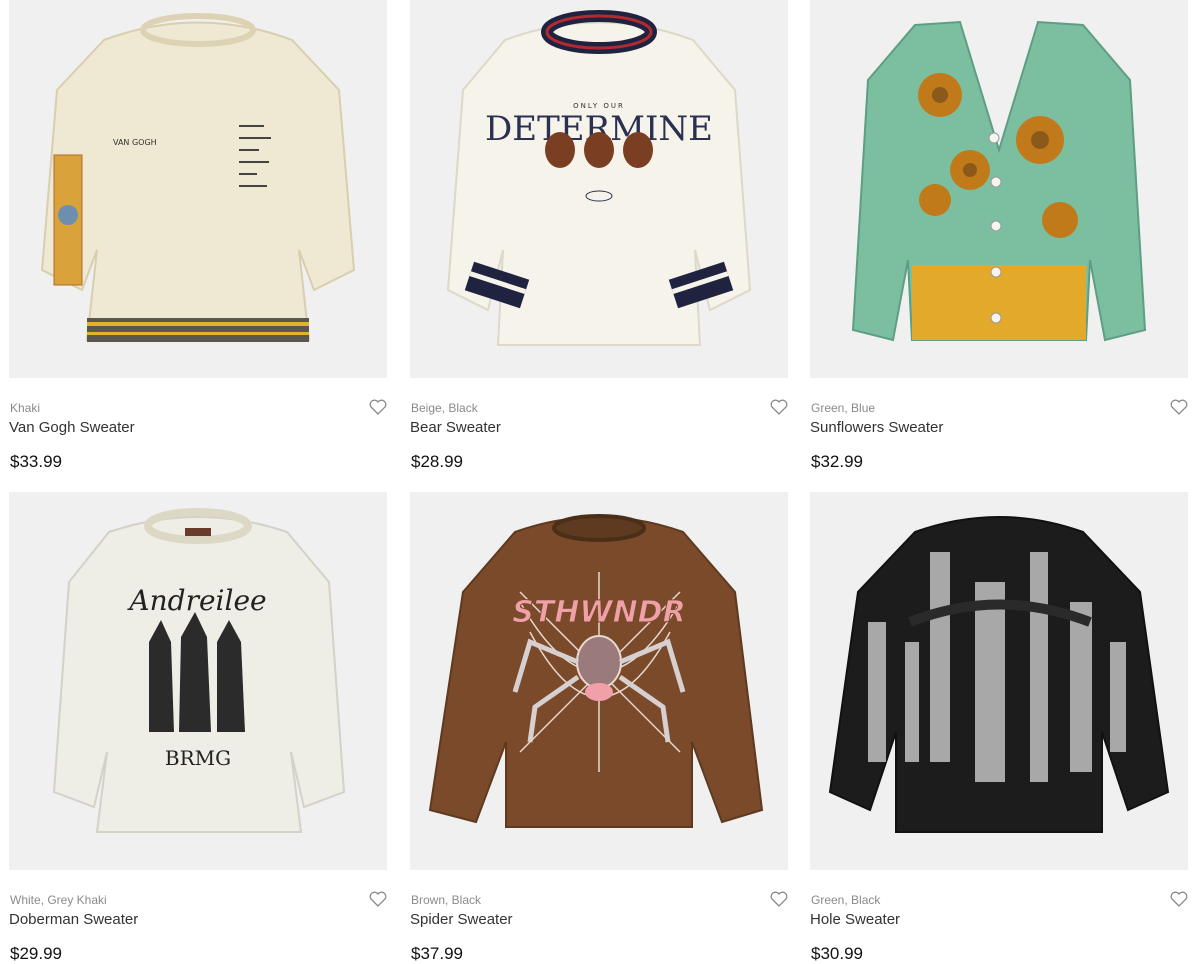 The height and width of the screenshot is (964, 1200). Describe the element at coordinates (599, 189) in the screenshot. I see `product-image: ONLY OUR DETERMINE` at that location.